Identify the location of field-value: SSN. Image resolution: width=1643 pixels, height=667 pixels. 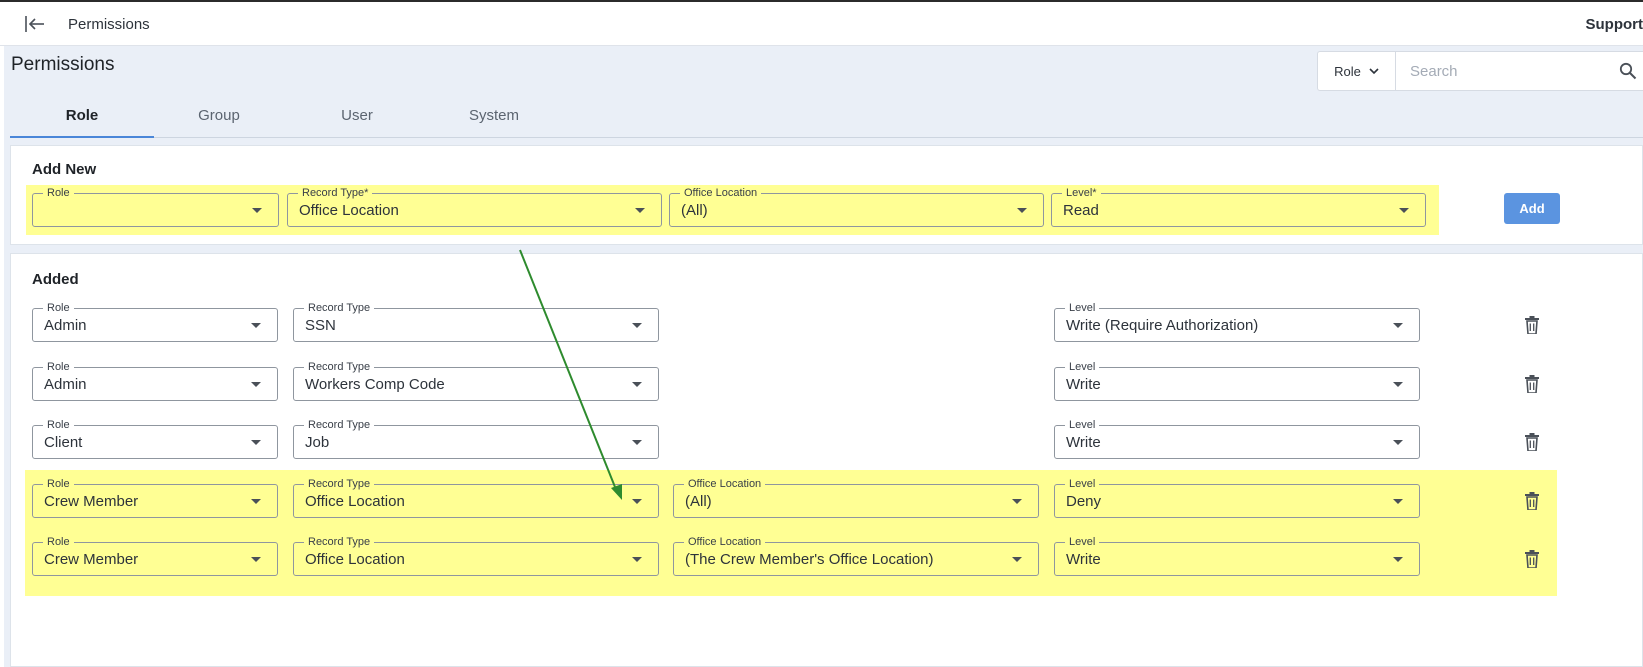
(320, 325).